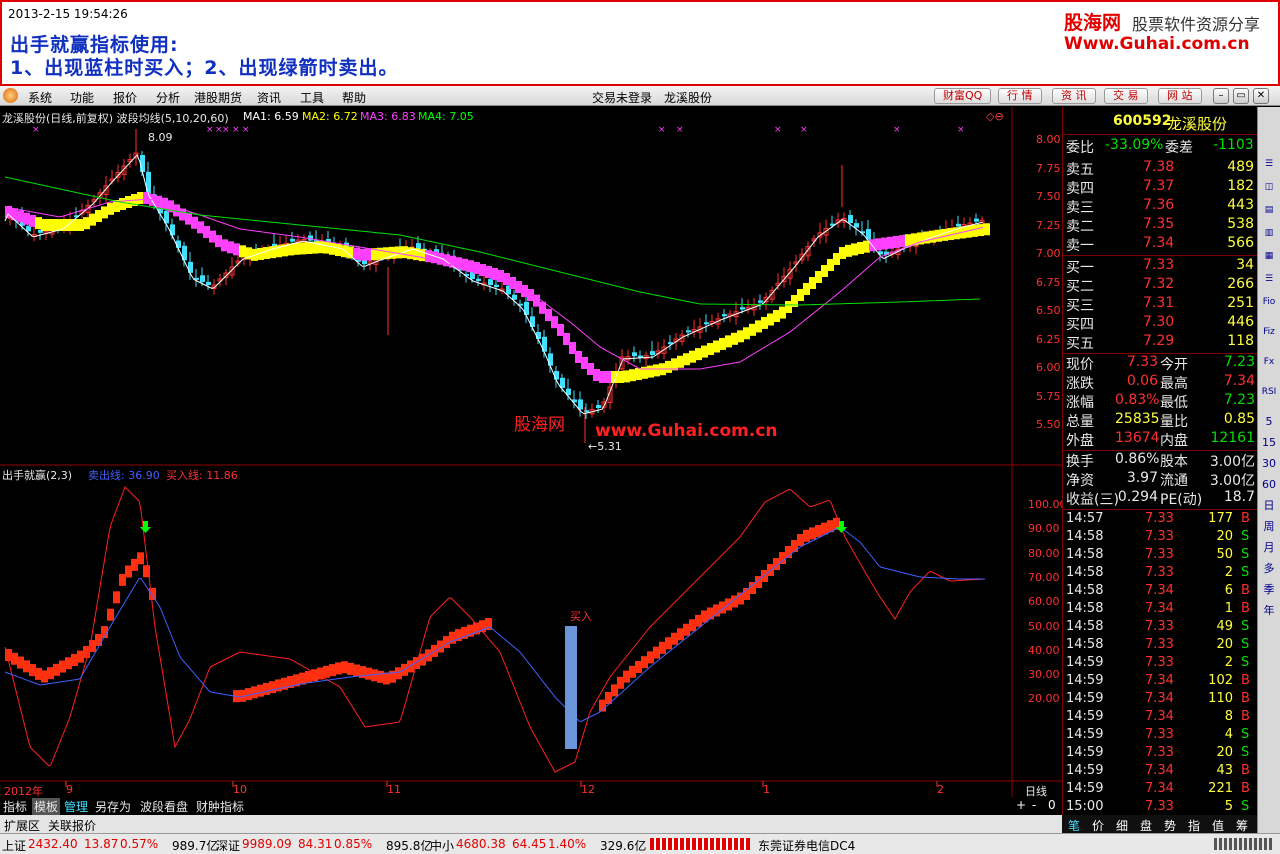 The width and height of the screenshot is (1280, 854). What do you see at coordinates (1218, 825) in the screenshot?
I see `quote-tab: 值` at bounding box center [1218, 825].